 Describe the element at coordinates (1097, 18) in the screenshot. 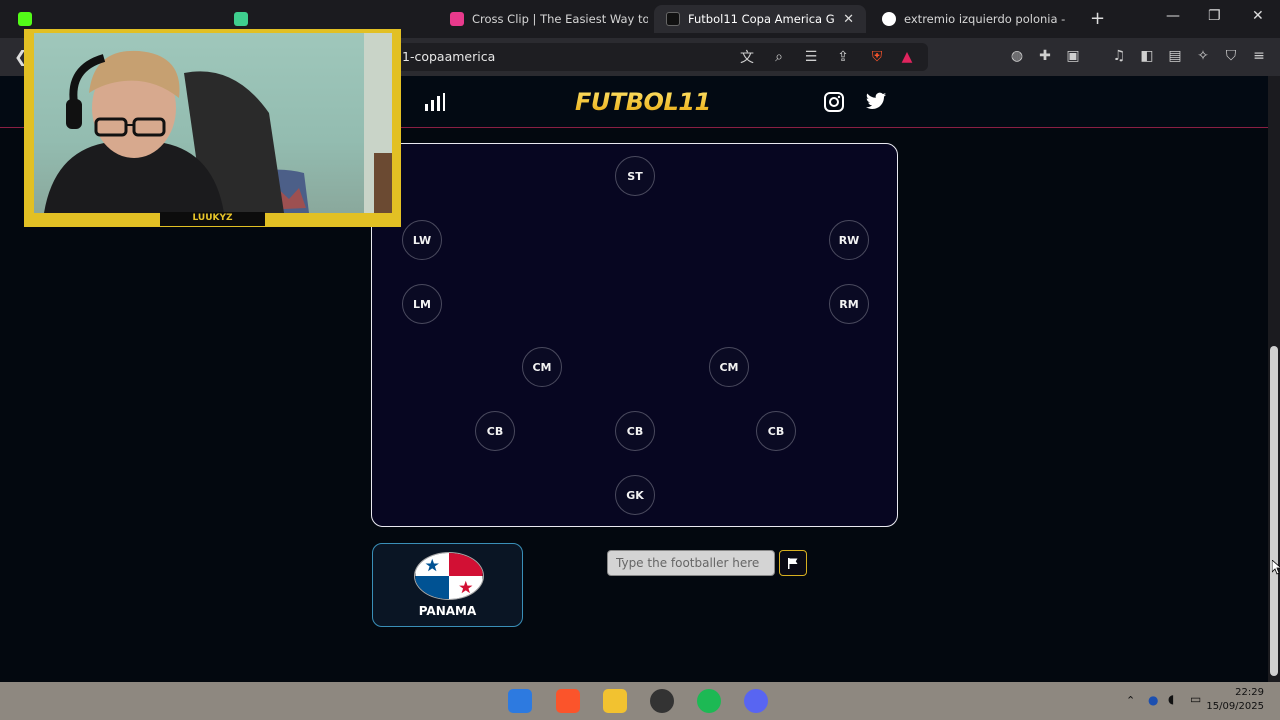

I see `new-tab-icon: +` at that location.